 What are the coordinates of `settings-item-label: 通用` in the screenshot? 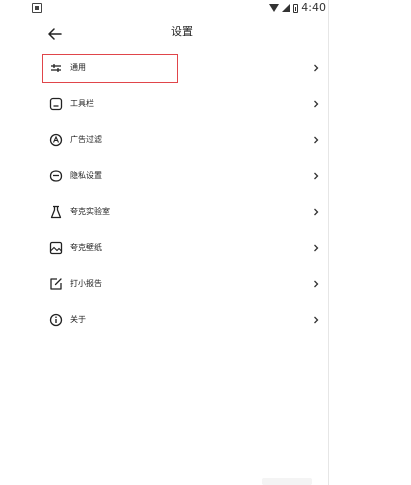 It's located at (78, 67).